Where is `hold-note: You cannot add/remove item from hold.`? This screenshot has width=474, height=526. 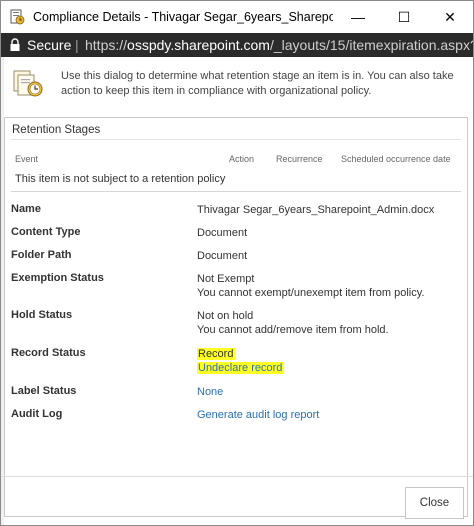 hold-note: You cannot add/remove item from hold. is located at coordinates (293, 330).